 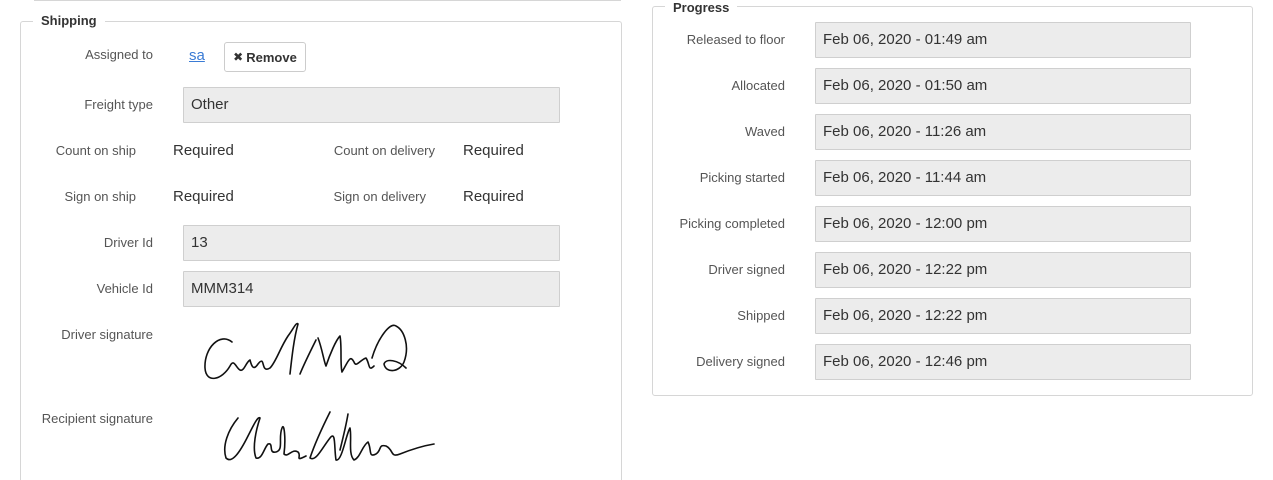 I want to click on driver-signature-image, so click(x=306, y=351).